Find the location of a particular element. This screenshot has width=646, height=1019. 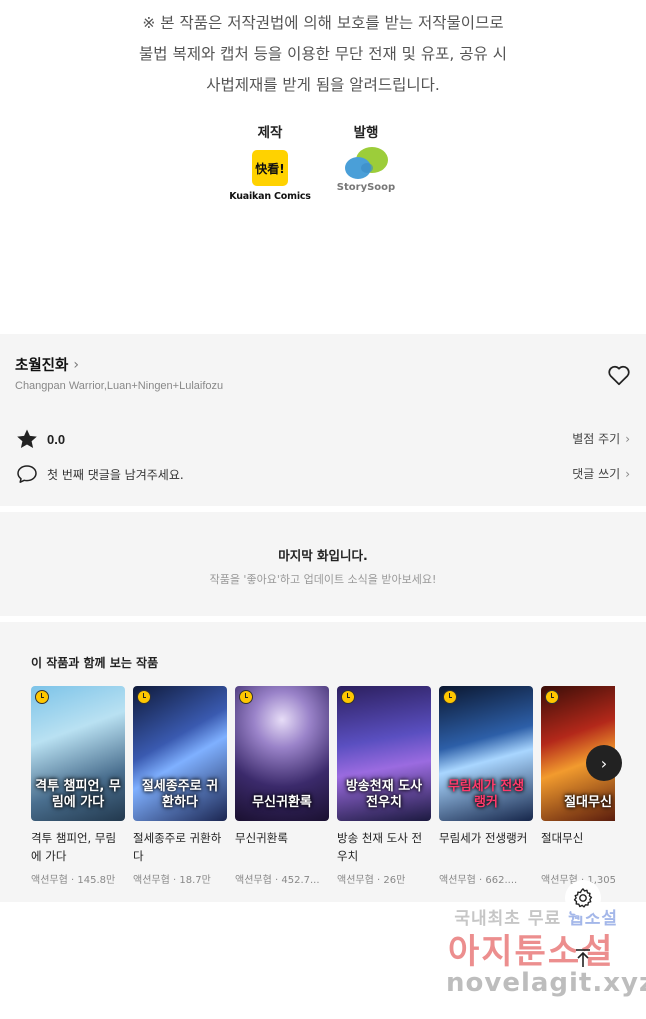

storysoop-logo: StorySoop is located at coordinates (366, 169).